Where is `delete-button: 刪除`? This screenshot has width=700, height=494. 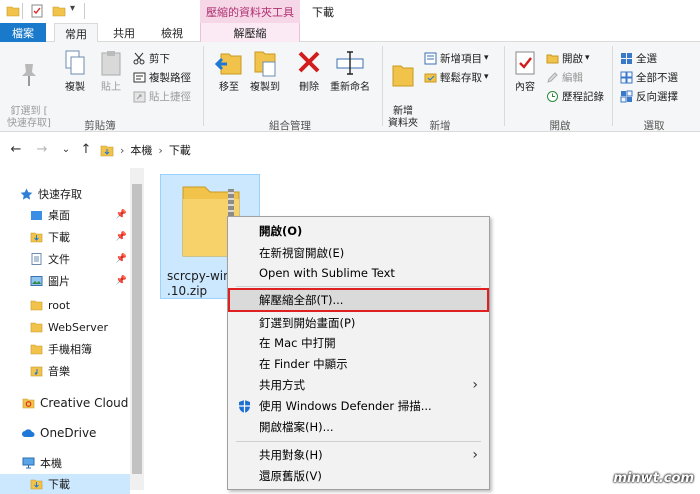 delete-button: 刪除 is located at coordinates (309, 70).